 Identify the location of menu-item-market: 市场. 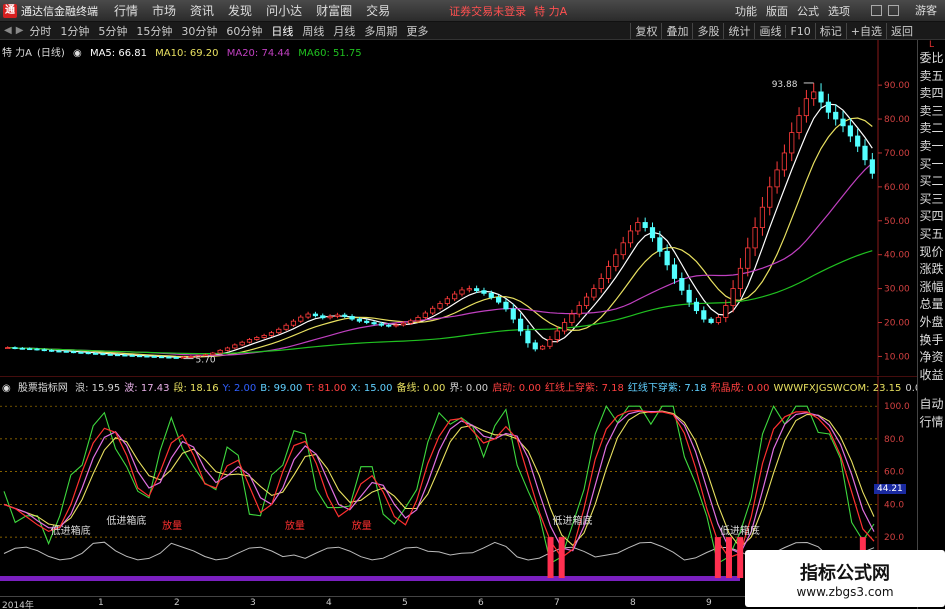
(171, 10).